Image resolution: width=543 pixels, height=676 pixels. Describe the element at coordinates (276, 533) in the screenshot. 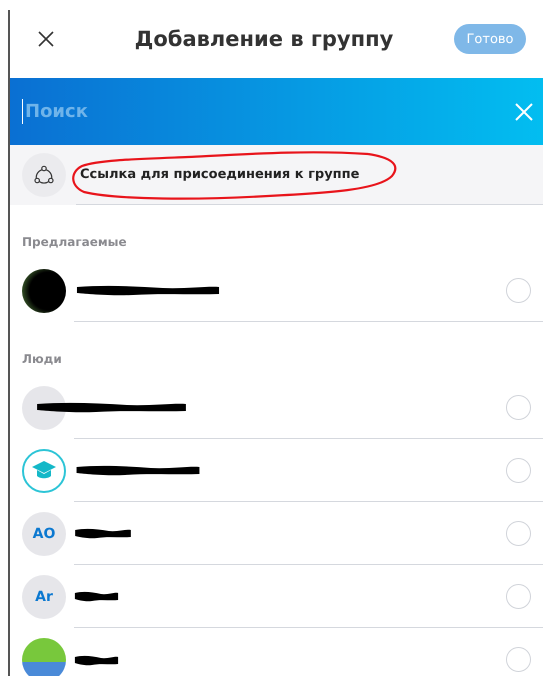

I see `contact-row: AO` at that location.